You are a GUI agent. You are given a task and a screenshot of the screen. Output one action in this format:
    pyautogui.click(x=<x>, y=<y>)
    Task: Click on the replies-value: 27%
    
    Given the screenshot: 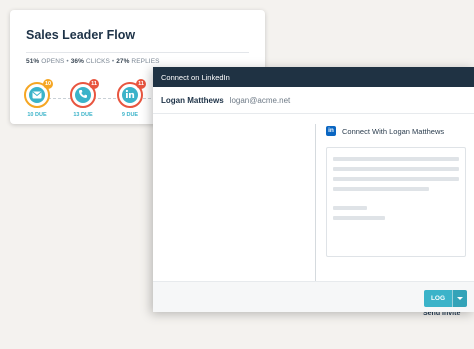 What is the action you would take?
    pyautogui.click(x=123, y=61)
    